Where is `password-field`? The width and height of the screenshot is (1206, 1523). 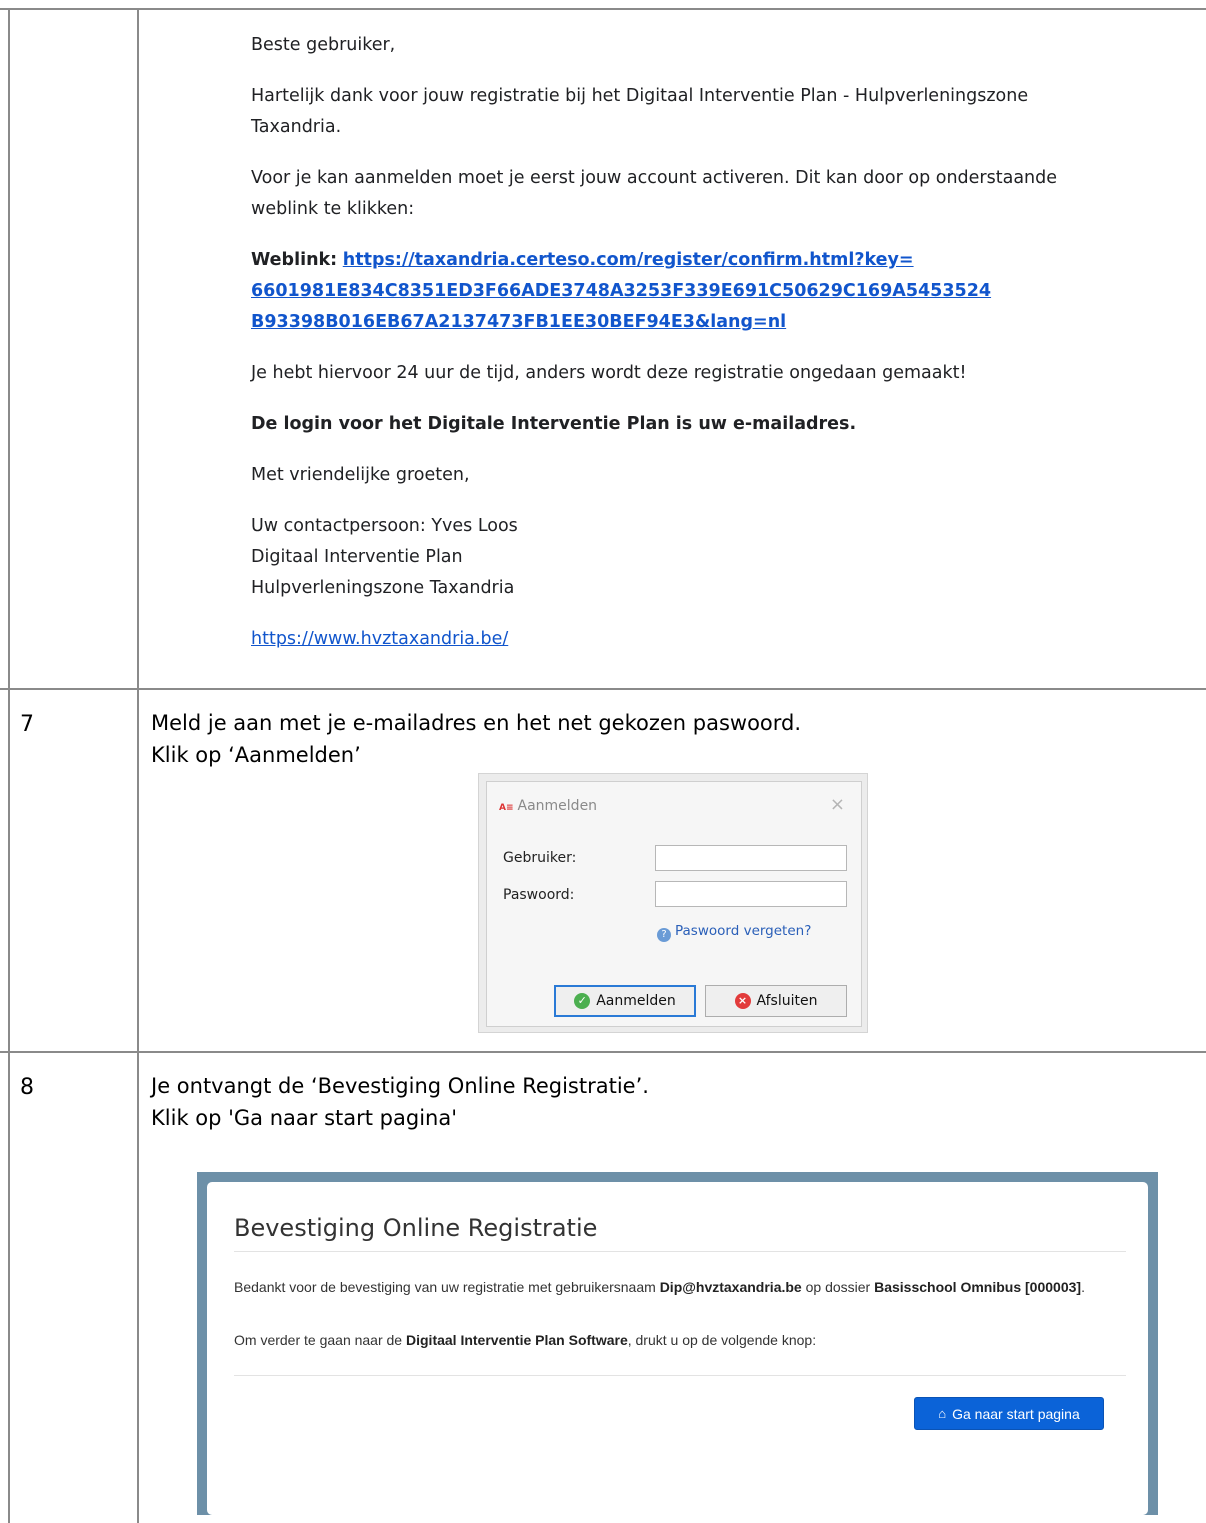
password-field is located at coordinates (751, 894).